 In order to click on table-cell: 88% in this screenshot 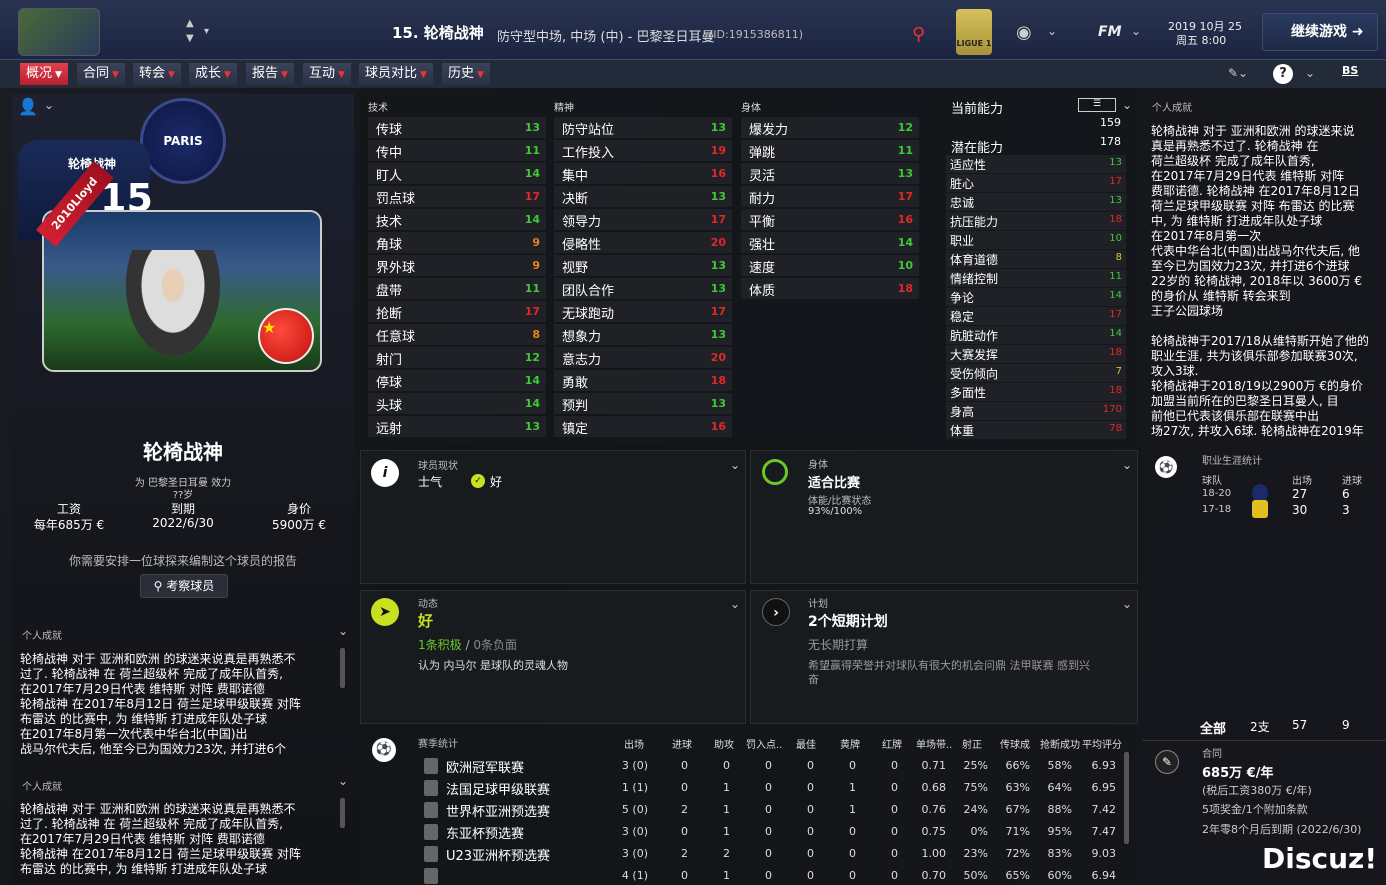, I will do `click(1059, 809)`.